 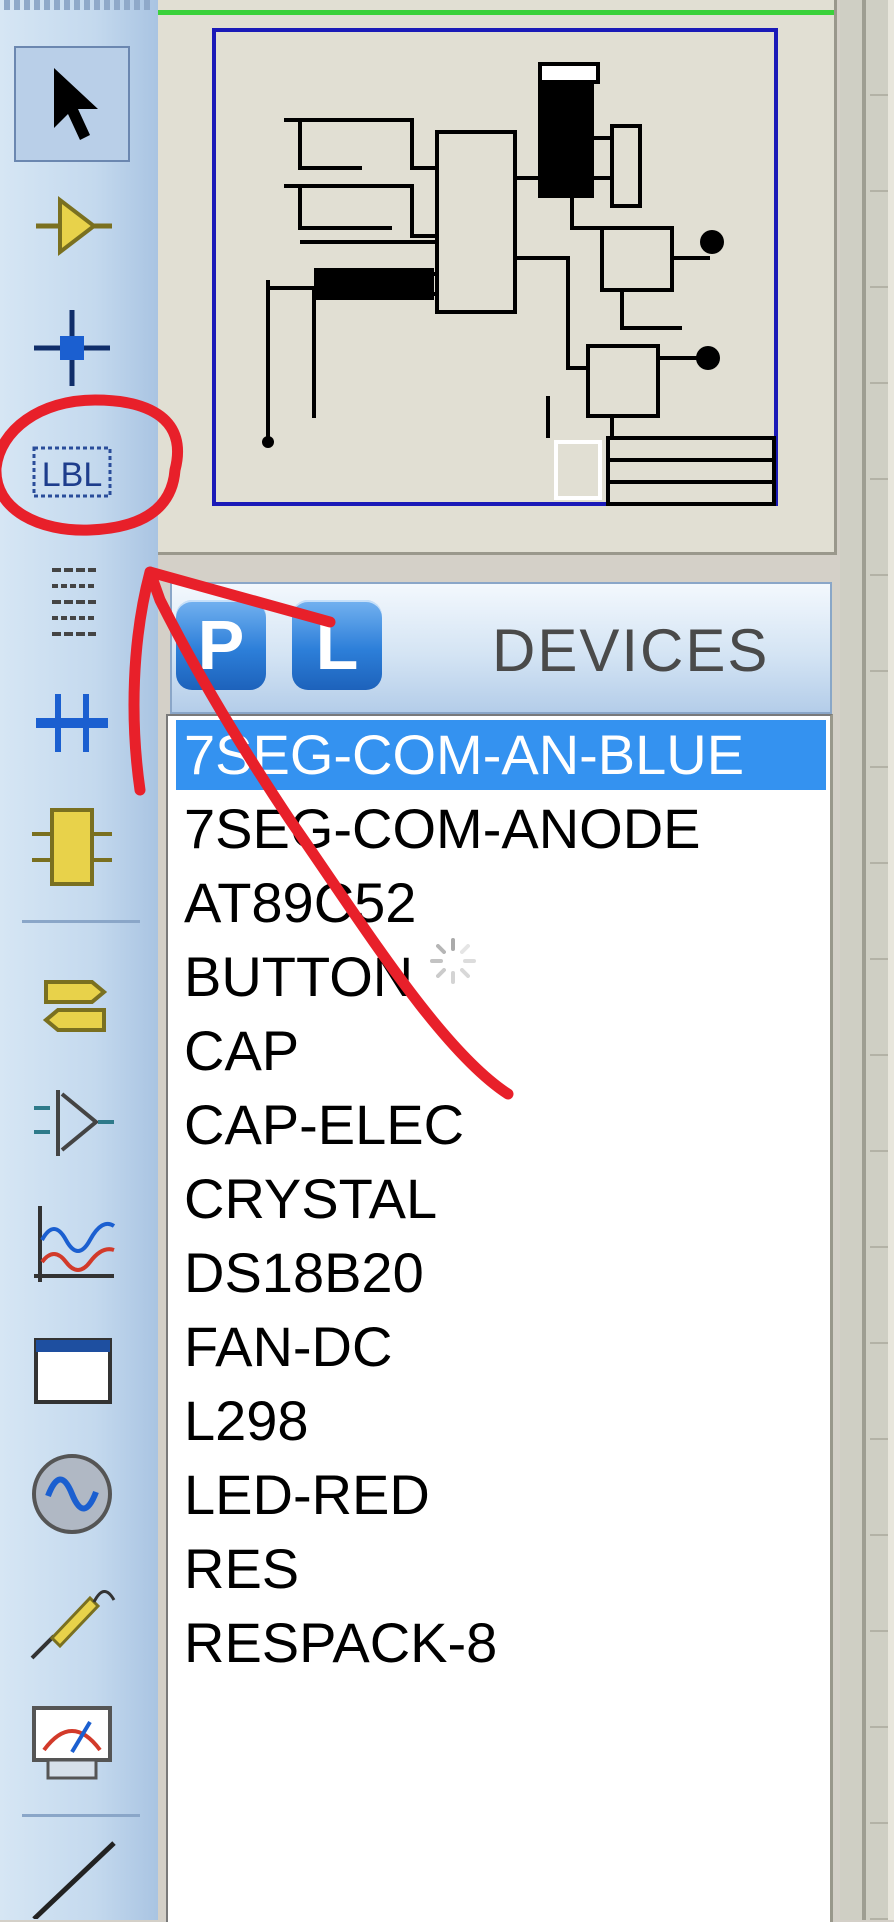 What do you see at coordinates (631, 650) in the screenshot?
I see `devices-title: DEVICES` at bounding box center [631, 650].